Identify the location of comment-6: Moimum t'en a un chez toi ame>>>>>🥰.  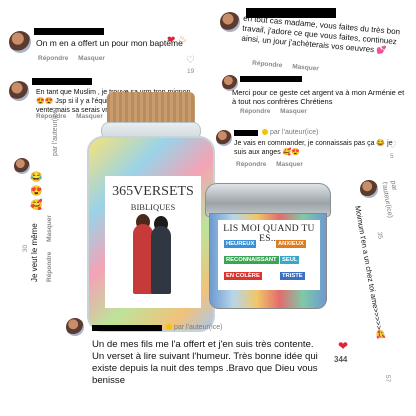
(371, 284).